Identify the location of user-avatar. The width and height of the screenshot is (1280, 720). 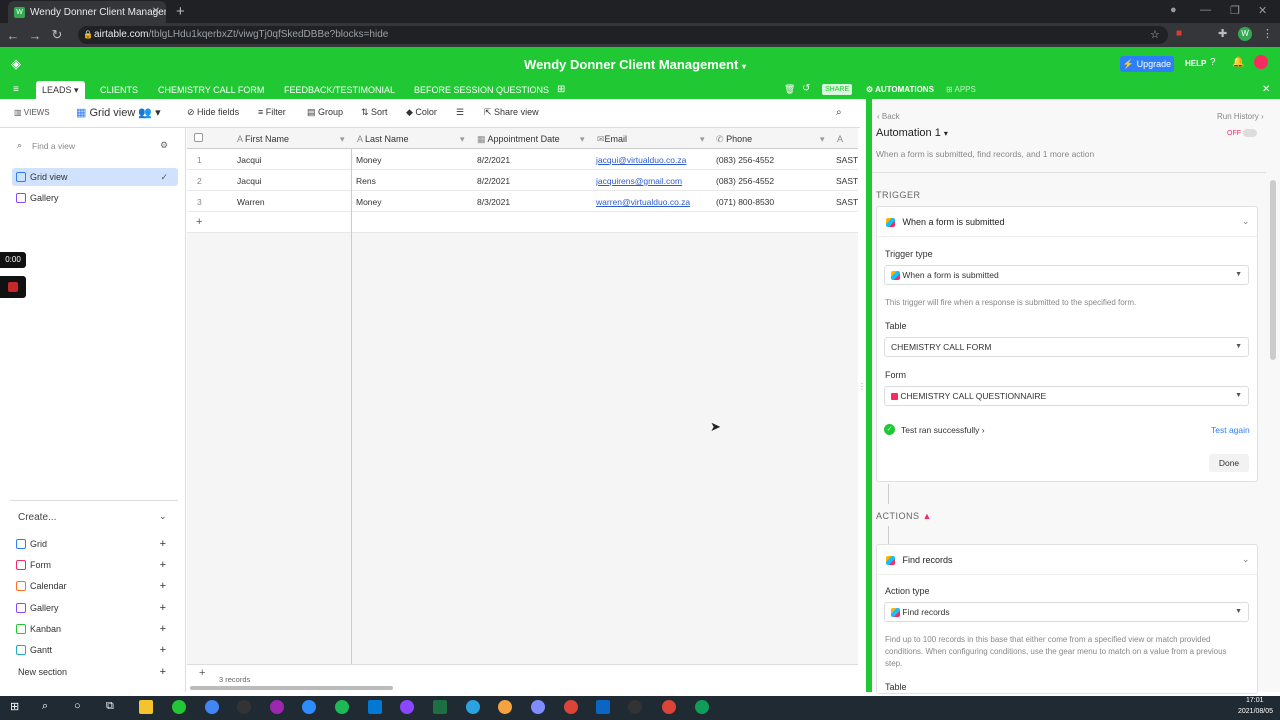
(1261, 62).